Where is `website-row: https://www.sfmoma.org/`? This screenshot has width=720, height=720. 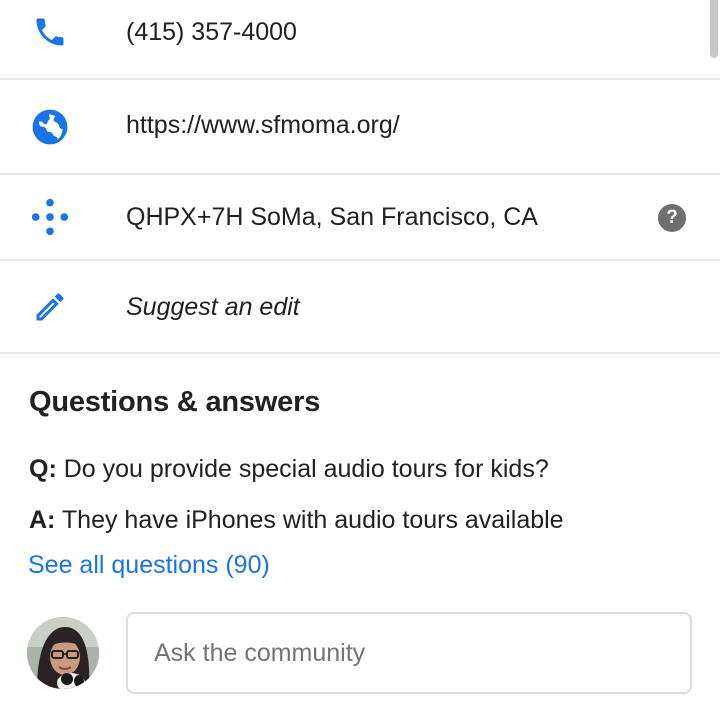 website-row: https://www.sfmoma.org/ is located at coordinates (360, 127).